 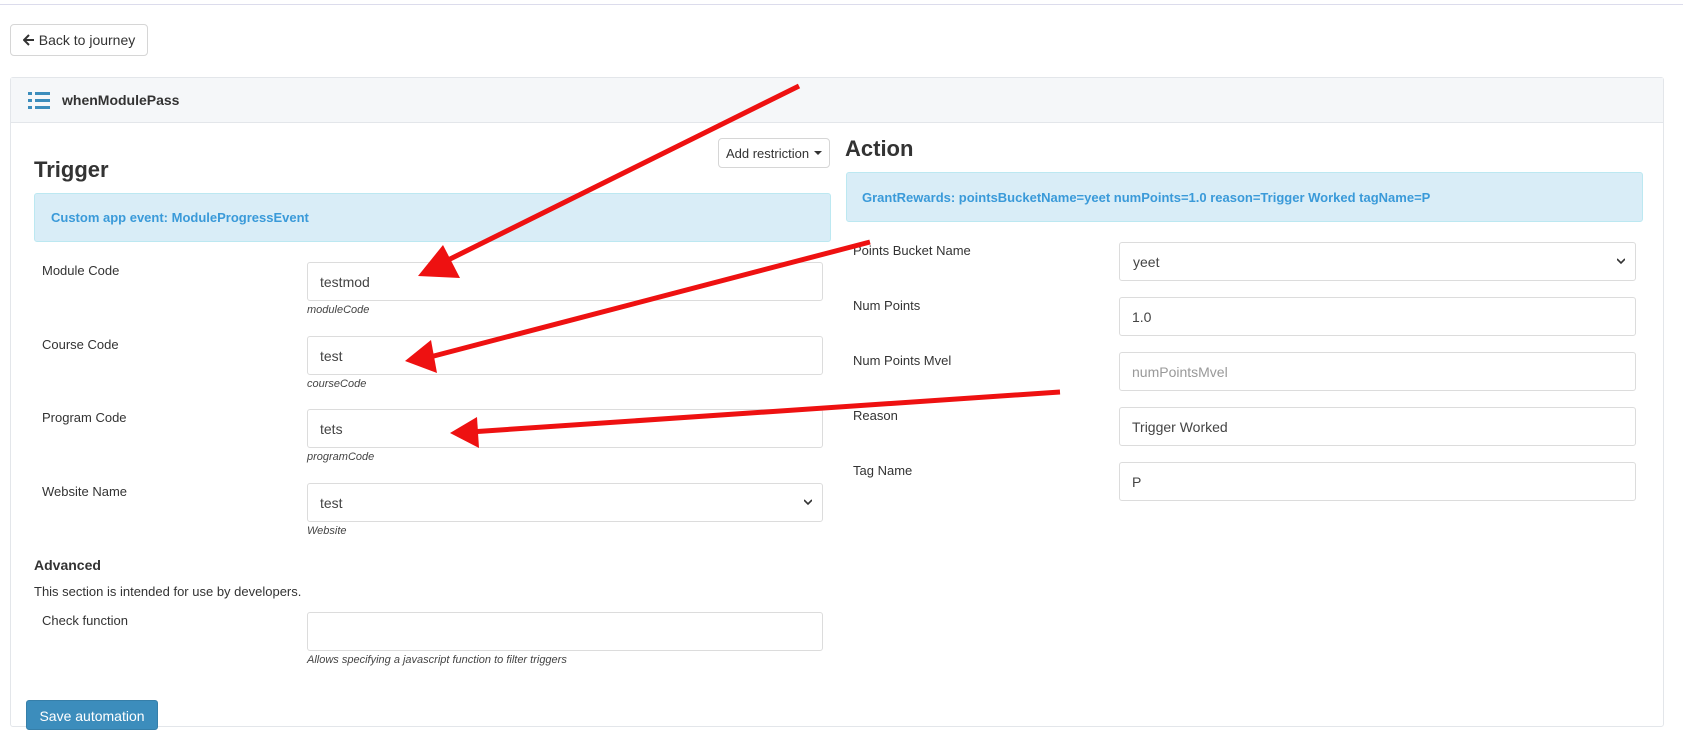 What do you see at coordinates (1180, 371) in the screenshot?
I see `num-points-mvel-placeholder: numPointsMvel` at bounding box center [1180, 371].